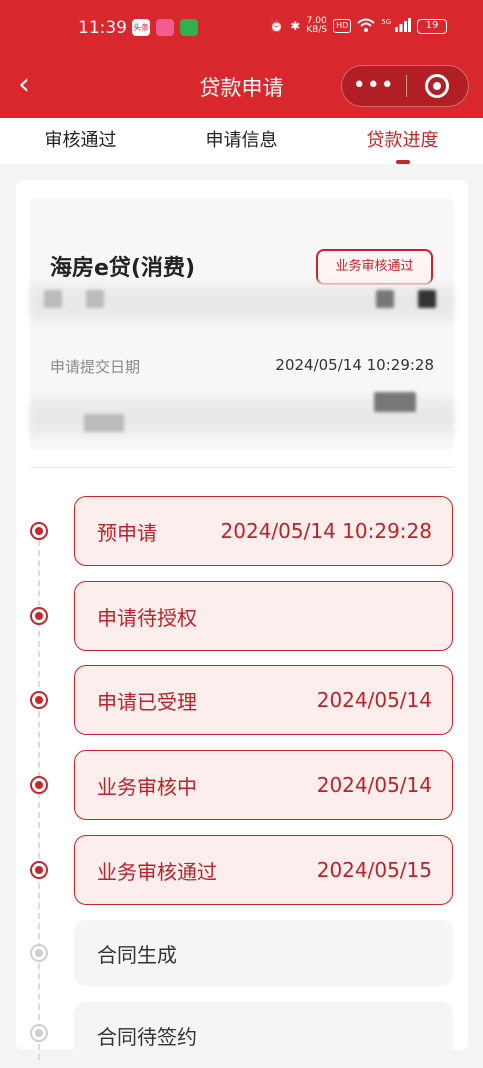 This screenshot has height=1068, width=483. I want to click on tab-bar: 审核通过 申请信息 贷款进度, so click(241, 141).